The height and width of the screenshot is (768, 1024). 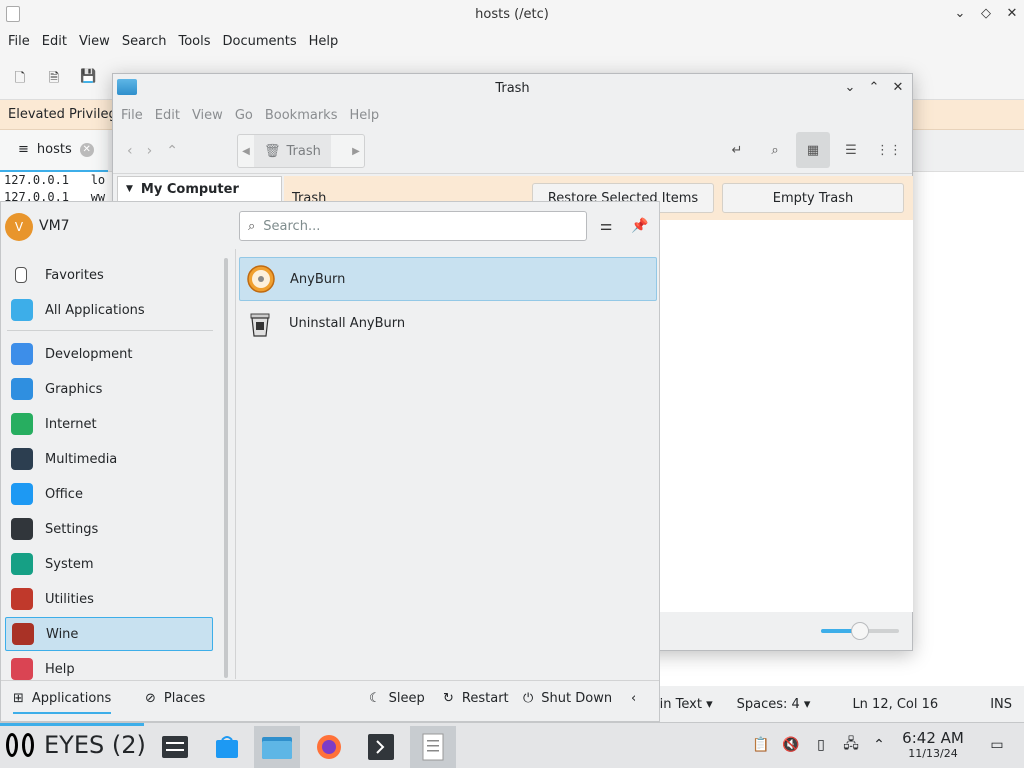 I want to click on crumb-right-arrow-icon: ▶, so click(x=356, y=151).